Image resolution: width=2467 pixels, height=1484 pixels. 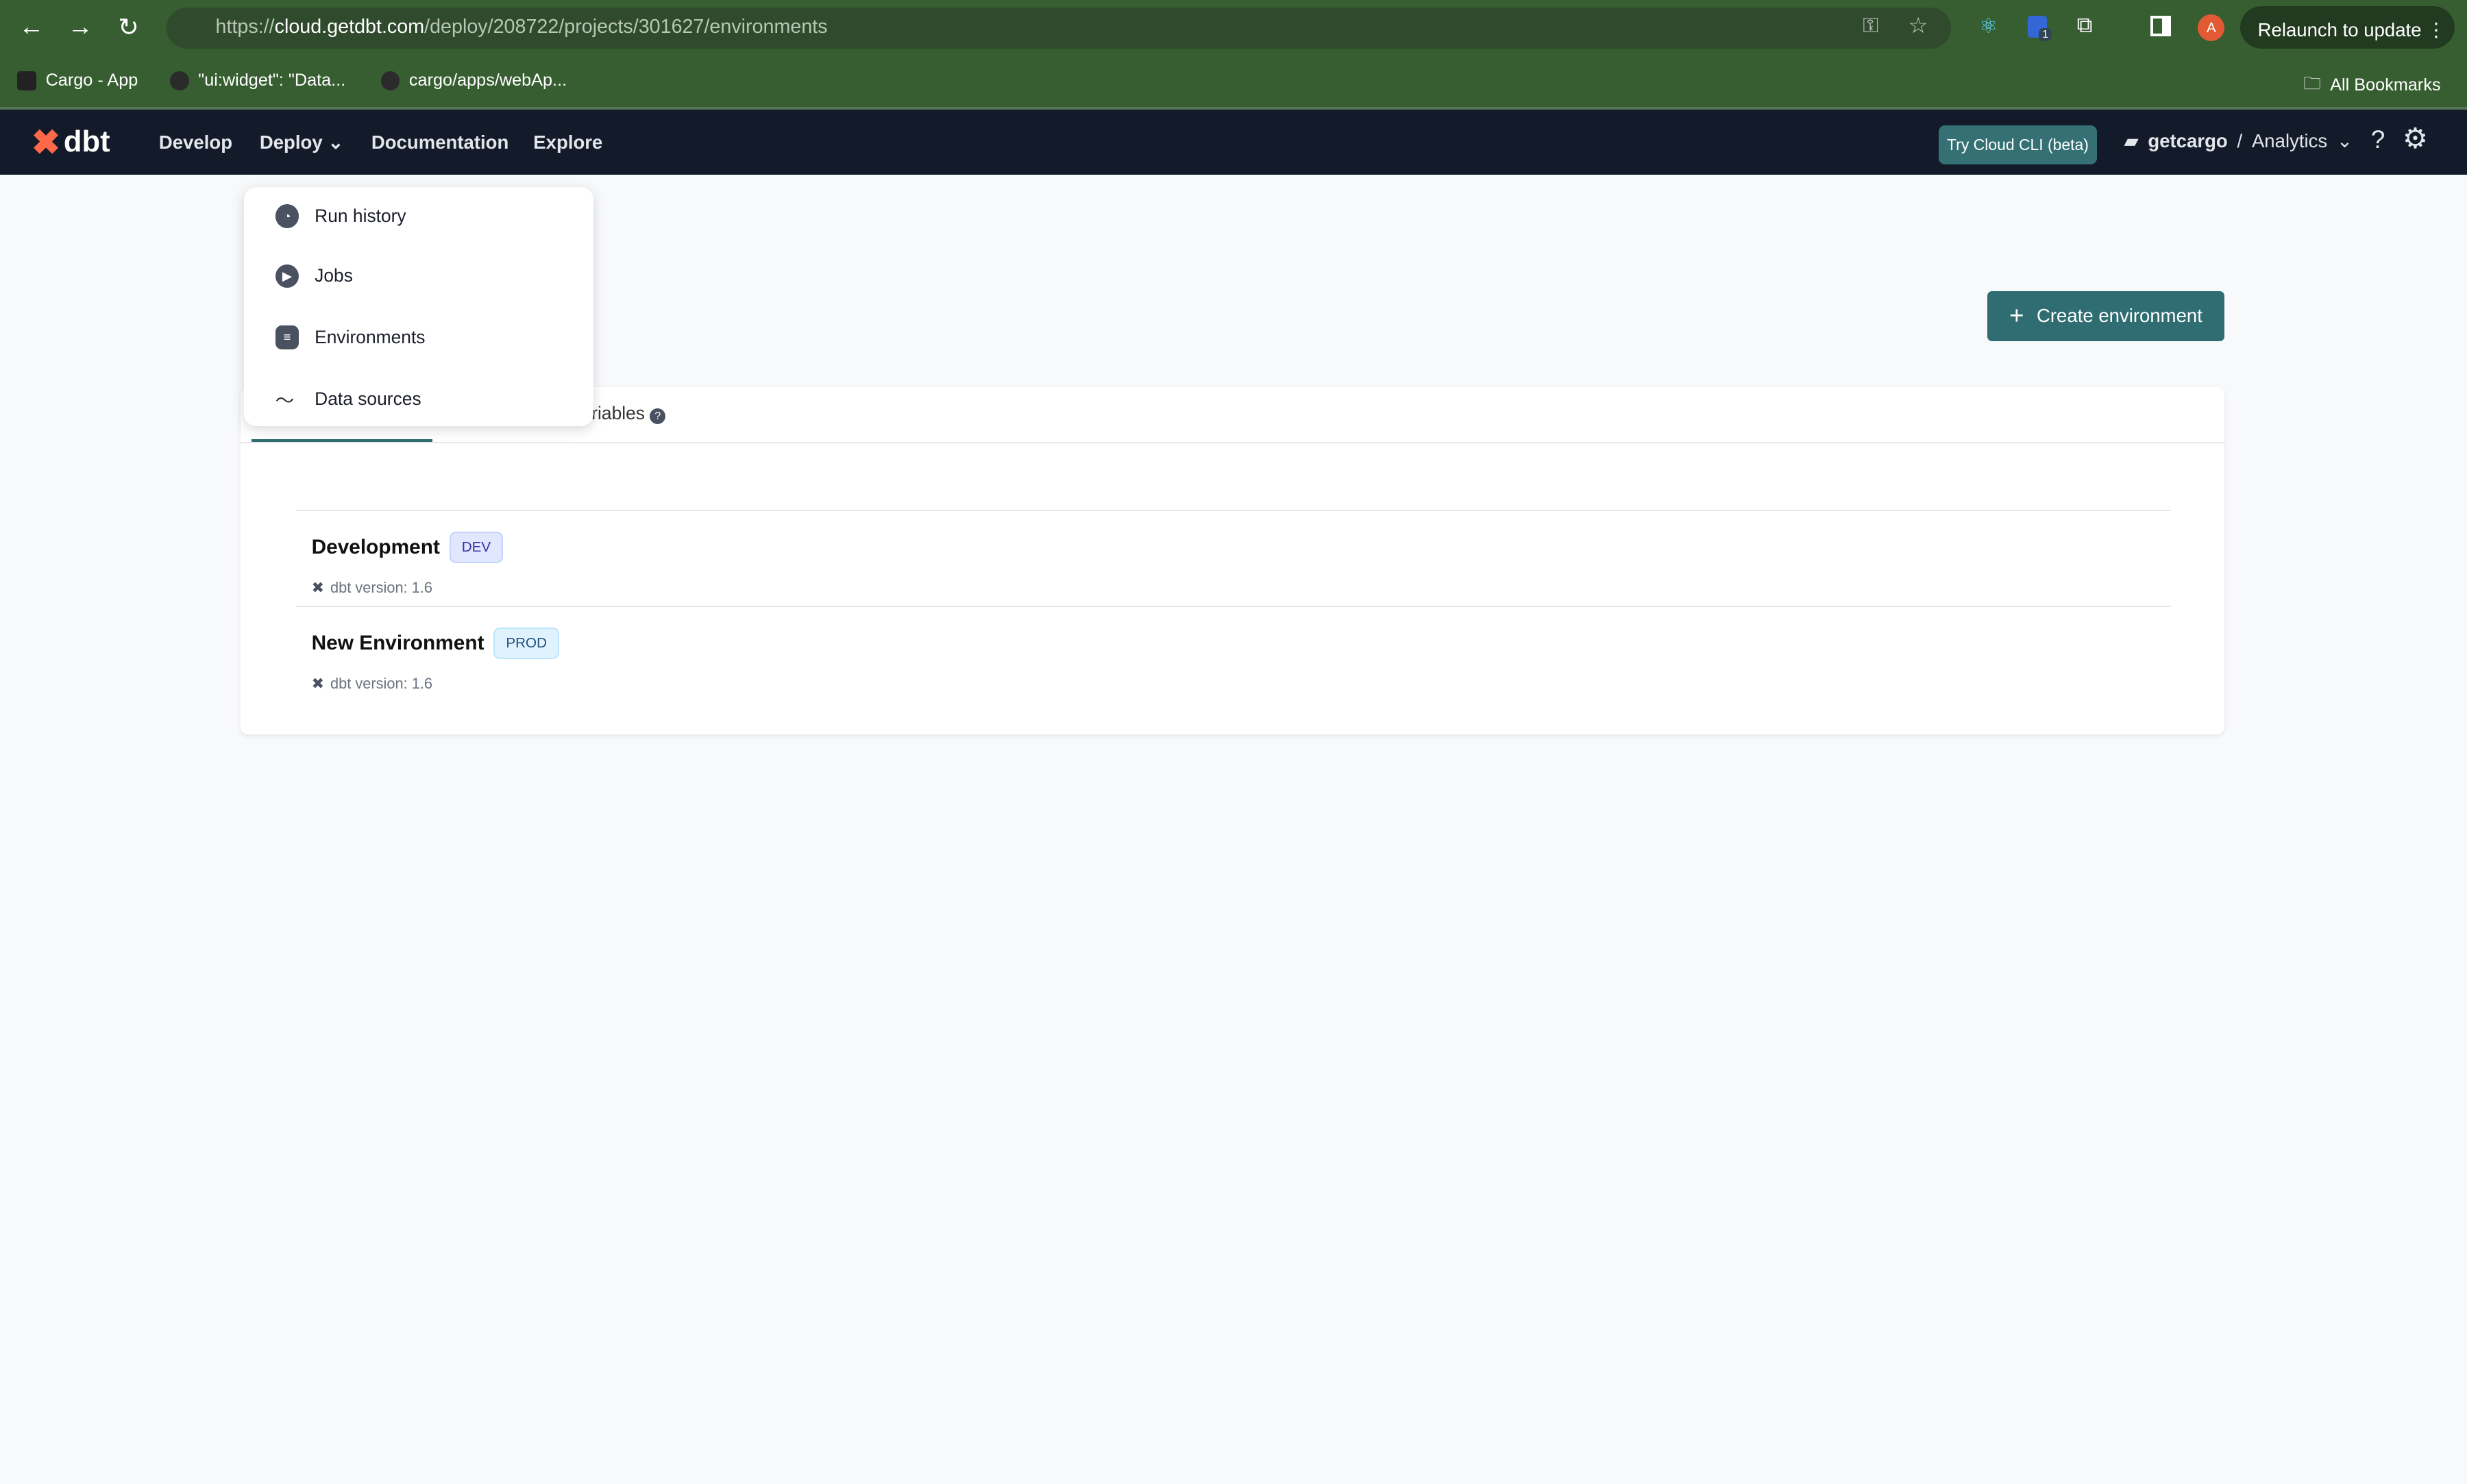 I want to click on extension-badge: 1, so click(x=2045, y=35).